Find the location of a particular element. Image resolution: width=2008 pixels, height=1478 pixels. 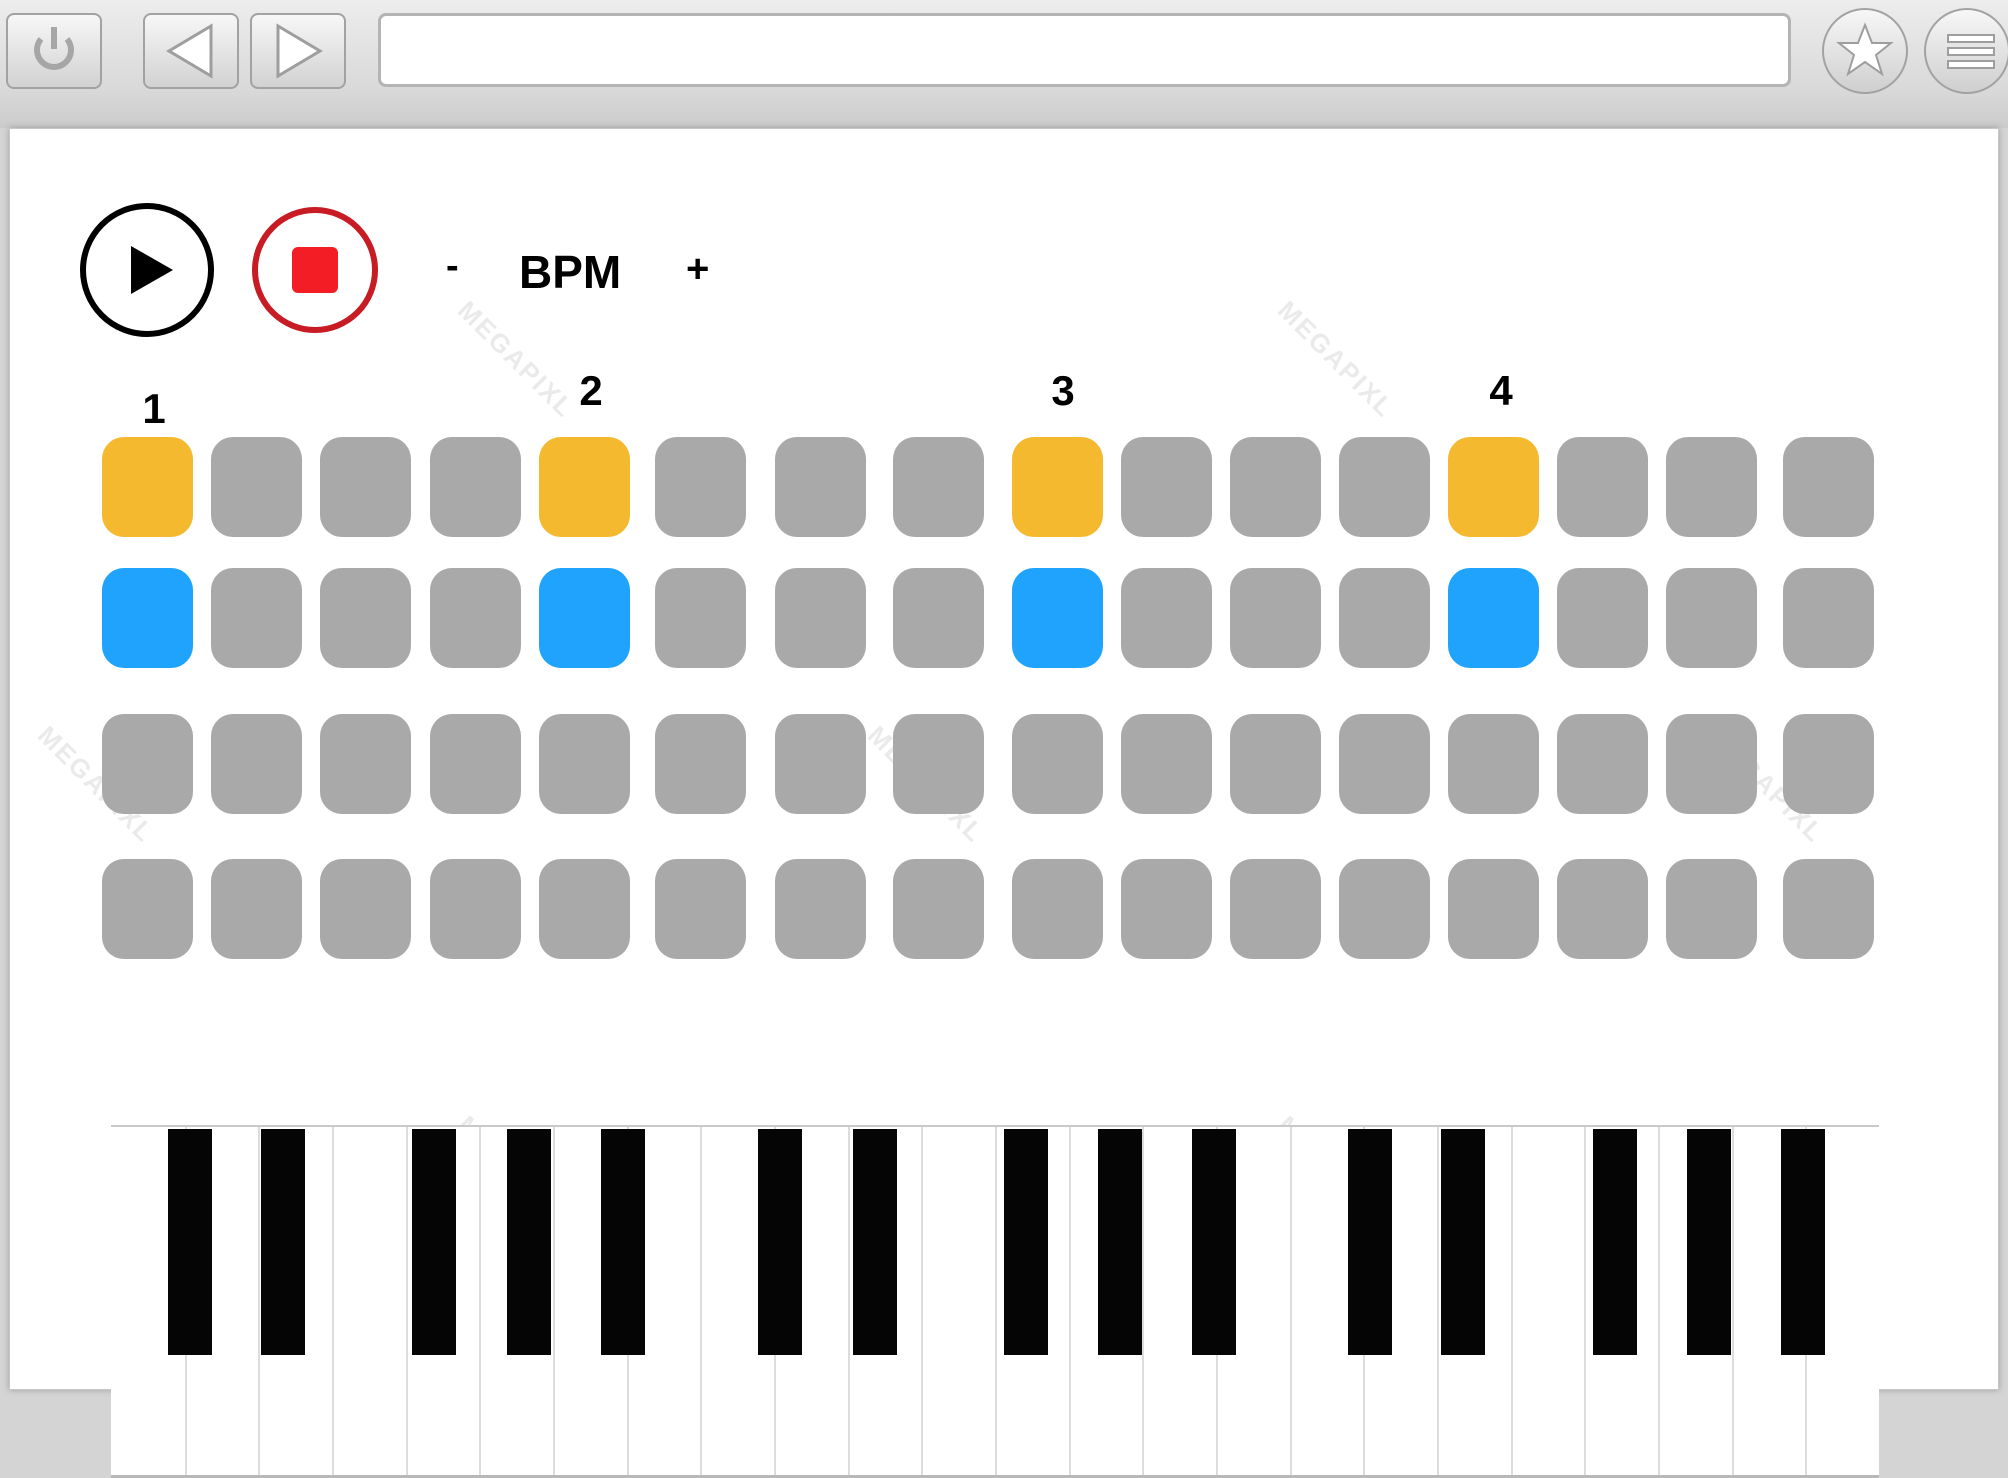

reload-button is located at coordinates (54, 51).